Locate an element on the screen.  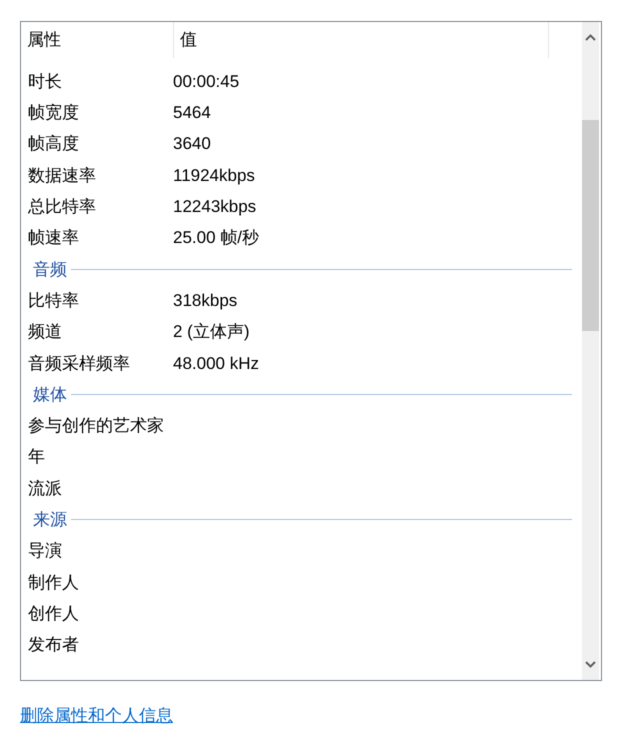
property-value: 2 (立体声) is located at coordinates (211, 332).